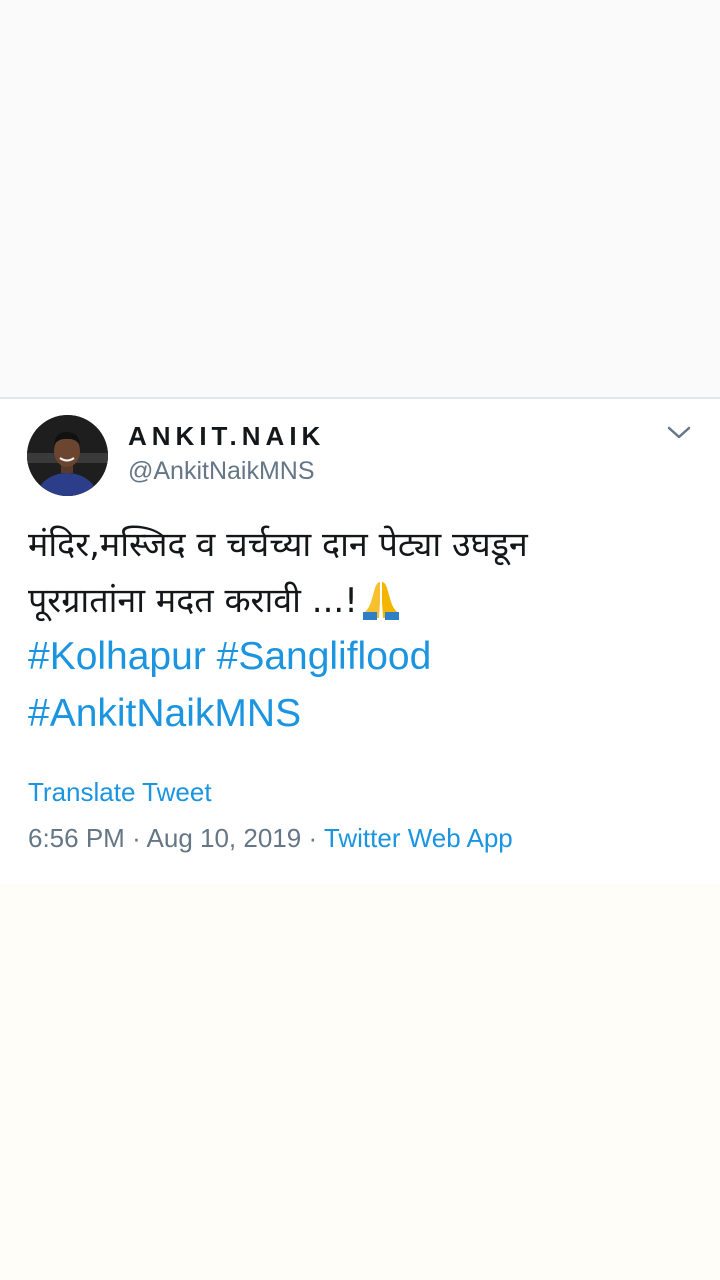 This screenshot has width=720, height=1280. I want to click on user-handle: @AnkitNaikMNS, so click(221, 471).